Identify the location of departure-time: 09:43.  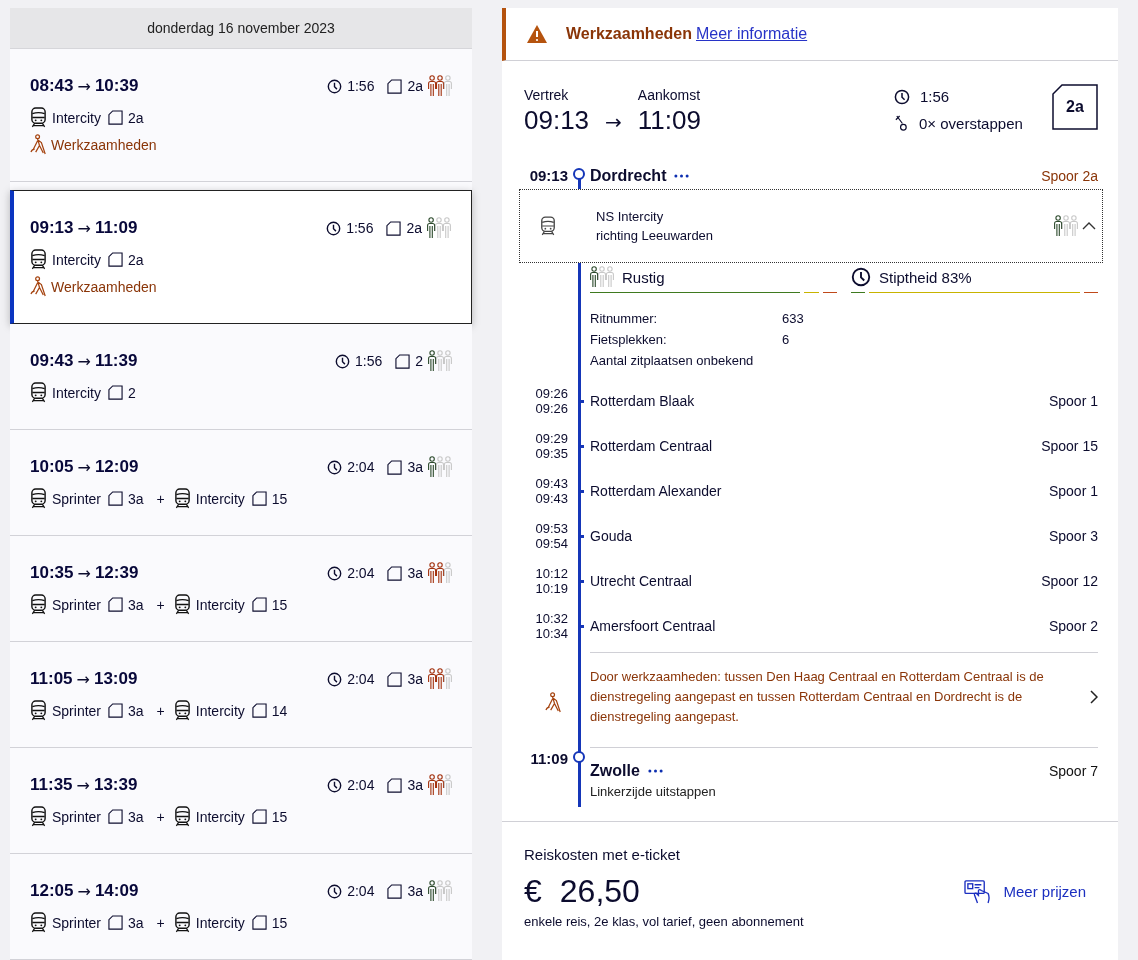
(52, 361).